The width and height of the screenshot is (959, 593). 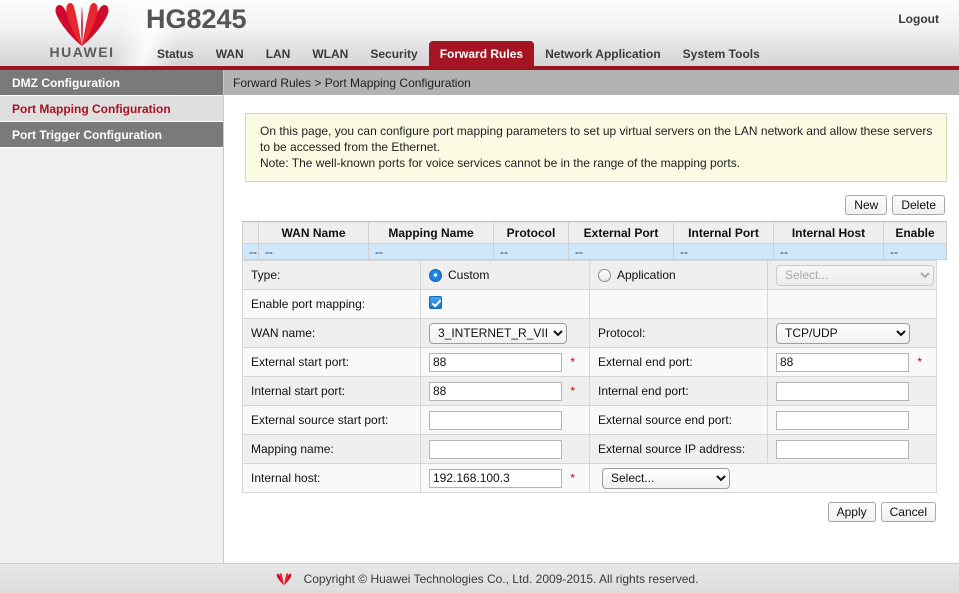 I want to click on radio-type-application, so click(x=604, y=275).